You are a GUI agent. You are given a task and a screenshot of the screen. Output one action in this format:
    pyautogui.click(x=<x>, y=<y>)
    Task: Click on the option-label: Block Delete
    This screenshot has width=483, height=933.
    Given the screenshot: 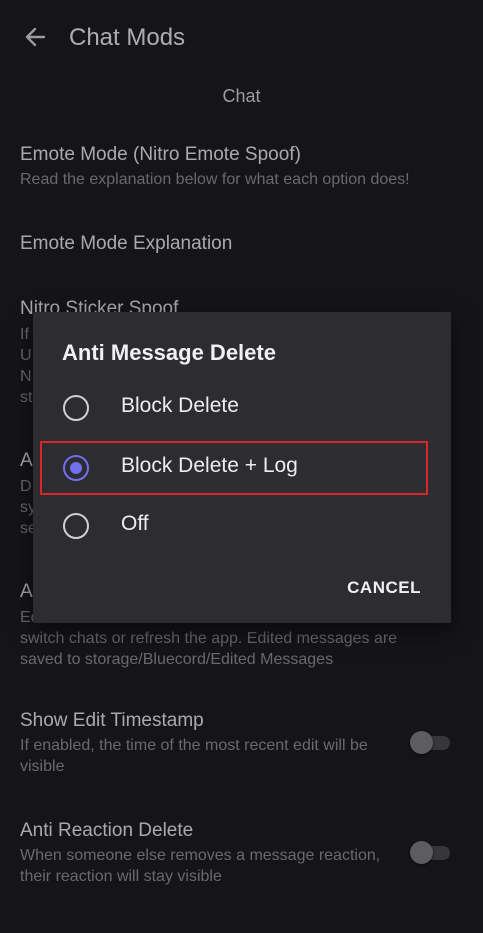 What is the action you would take?
    pyautogui.click(x=180, y=405)
    